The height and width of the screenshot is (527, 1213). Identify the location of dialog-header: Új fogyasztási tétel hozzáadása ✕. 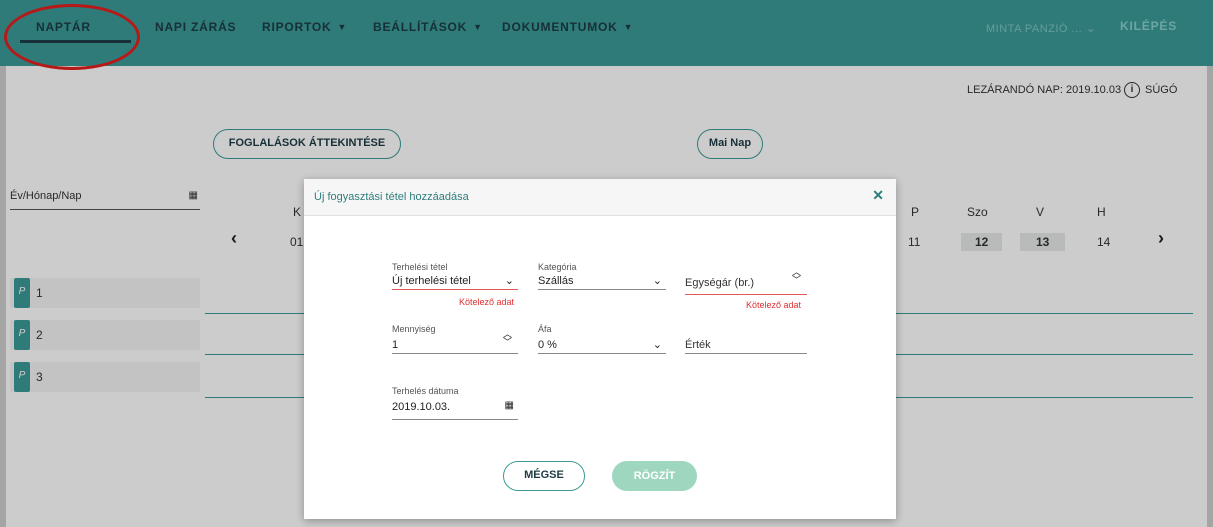
(600, 197).